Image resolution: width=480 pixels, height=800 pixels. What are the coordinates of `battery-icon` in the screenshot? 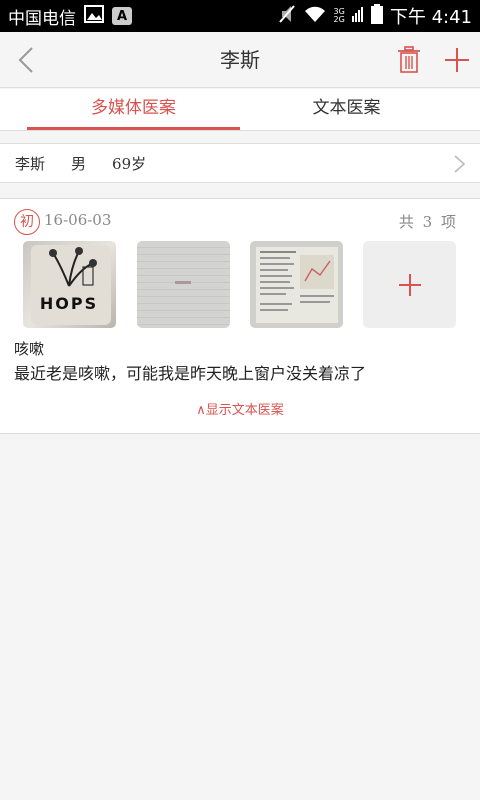 It's located at (376, 16).